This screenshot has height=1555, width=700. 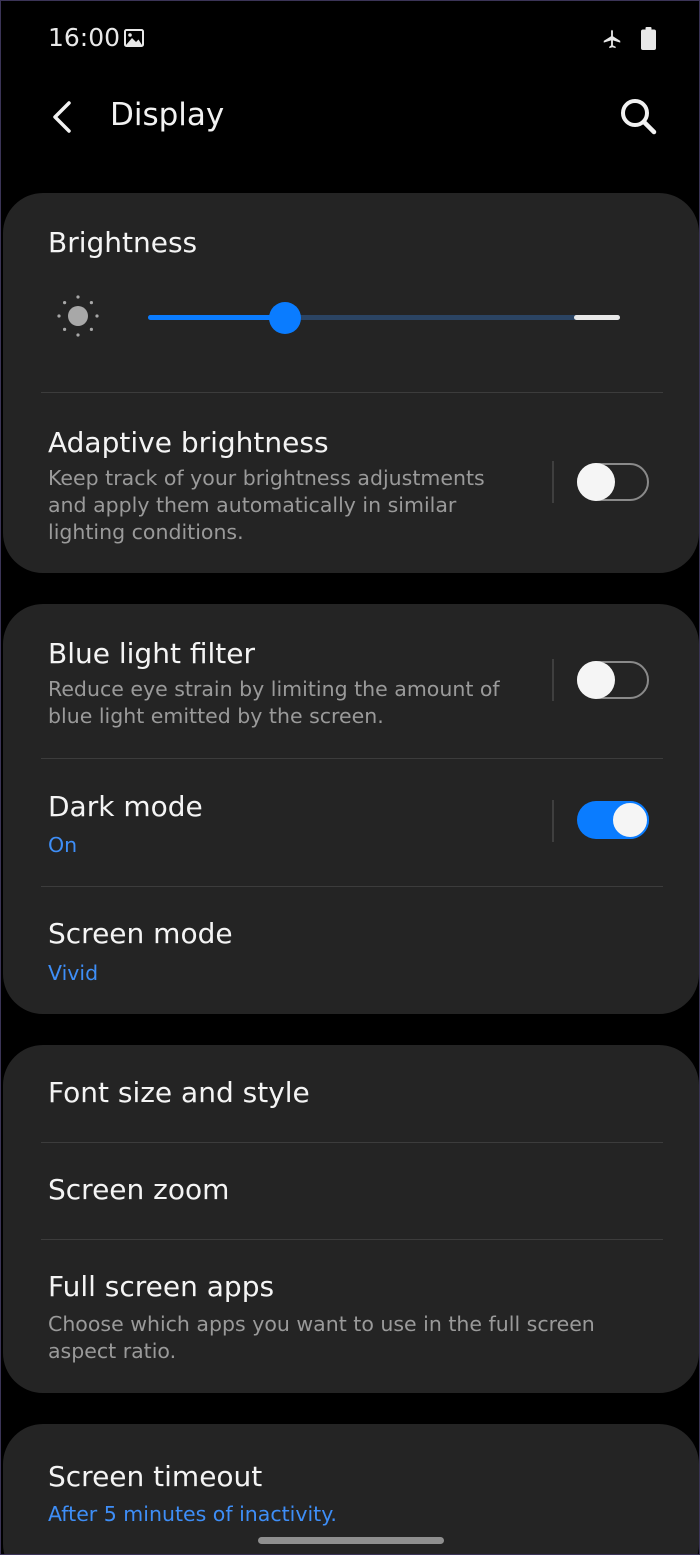 I want to click on adaptive-brightness-toggle, so click(x=613, y=482).